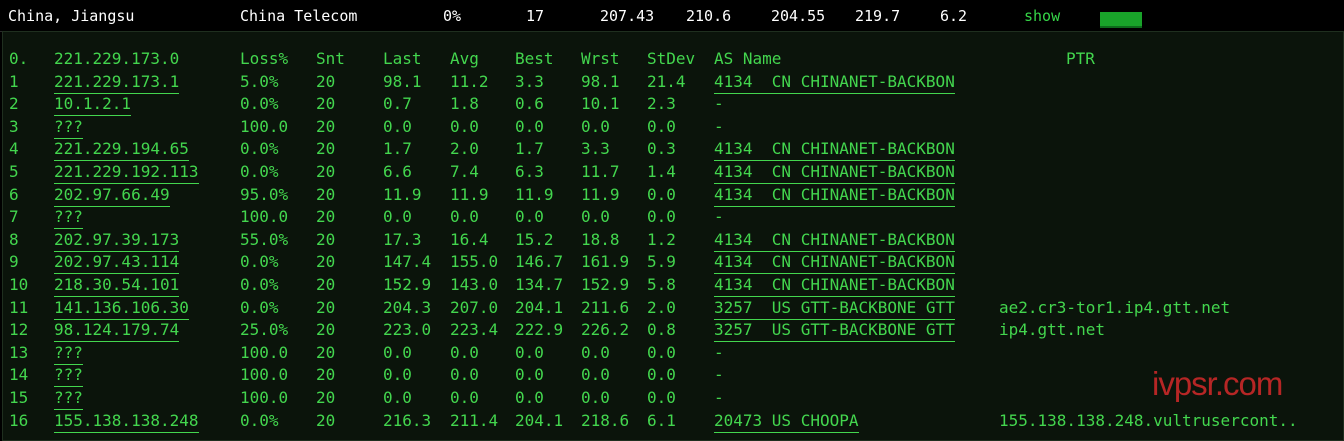  Describe the element at coordinates (1148, 420) in the screenshot. I see `hop-ptr: 155.138.138.248.vultrusercont..` at that location.